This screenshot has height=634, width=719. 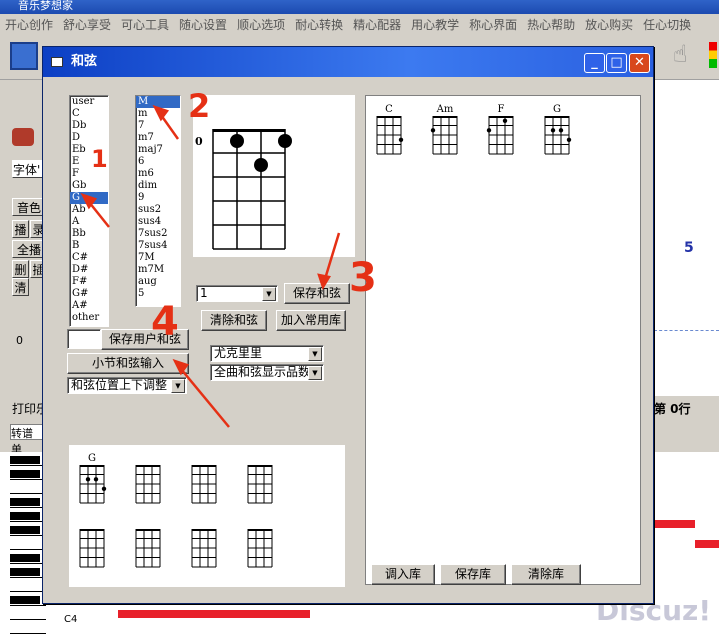 What do you see at coordinates (29, 24) in the screenshot?
I see `menu-item: 开心创作` at bounding box center [29, 24].